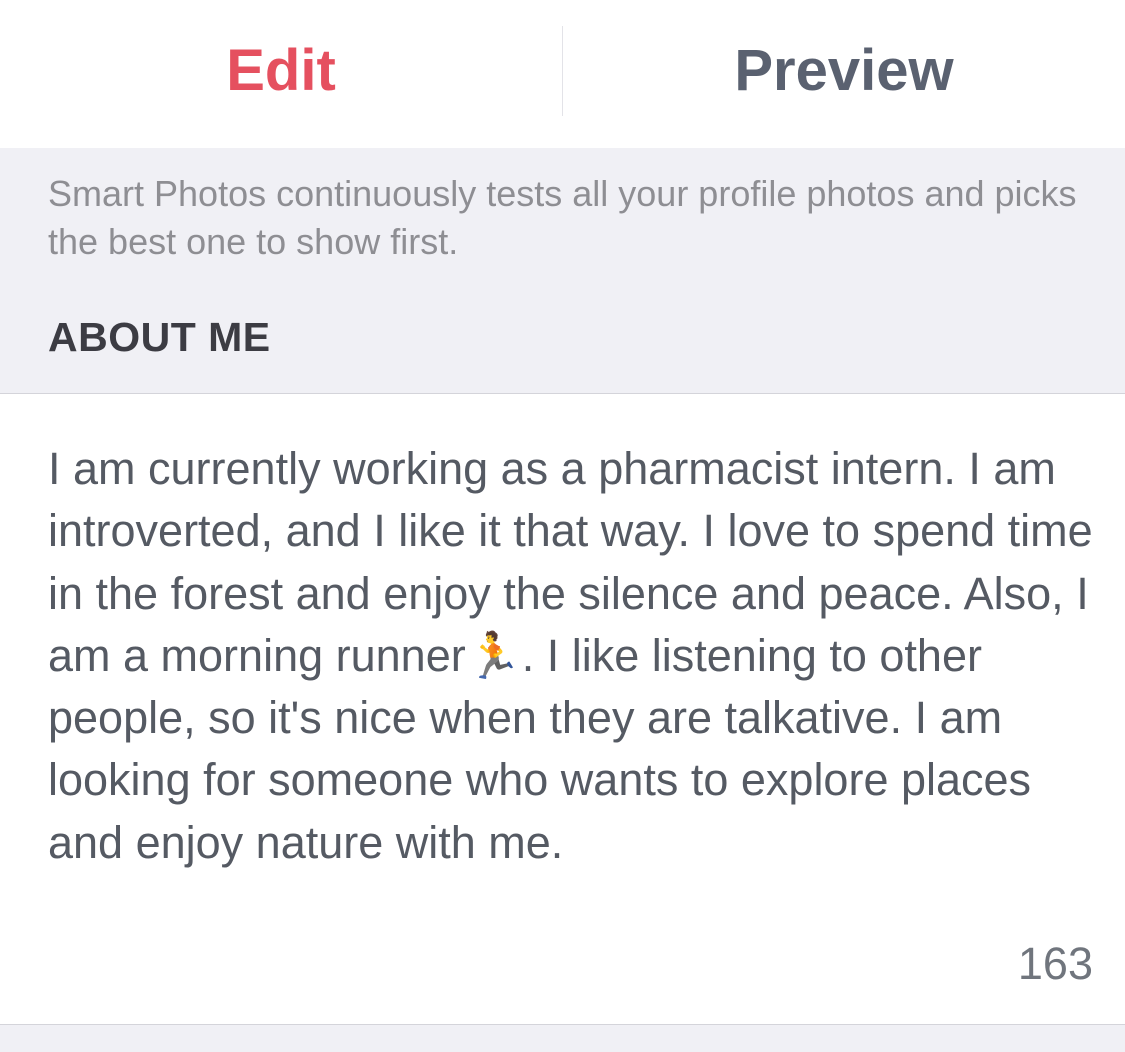  What do you see at coordinates (159, 337) in the screenshot?
I see `about-me-header: ABOUT ME` at bounding box center [159, 337].